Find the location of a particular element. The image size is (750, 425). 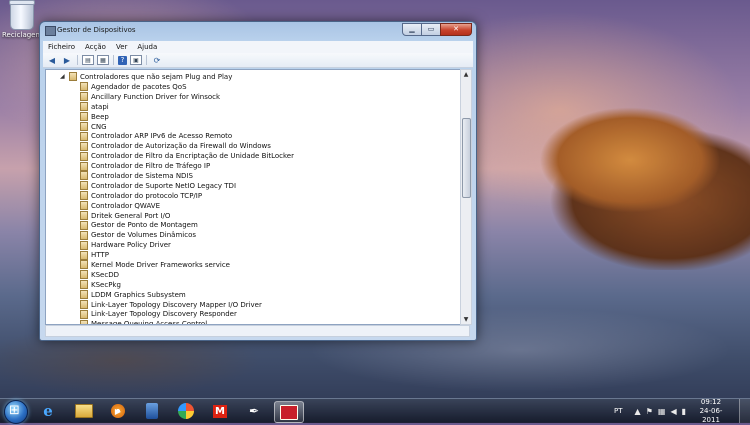

device-tree-item-label: Dritek General Port I/O is located at coordinates (131, 215).